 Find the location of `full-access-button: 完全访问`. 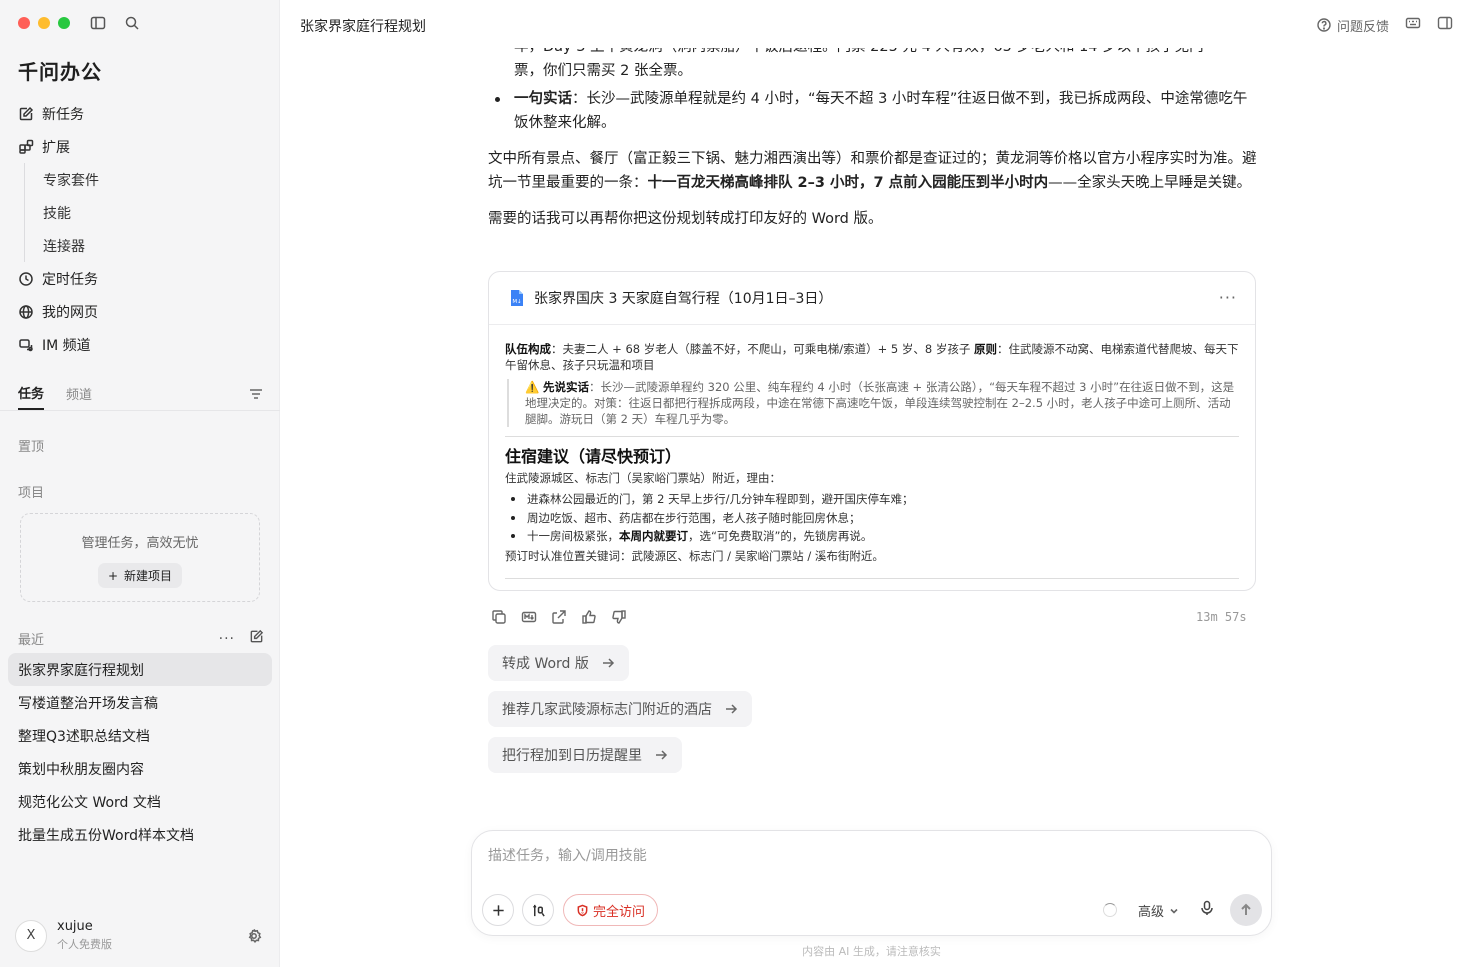

full-access-button: 完全访问 is located at coordinates (611, 910).